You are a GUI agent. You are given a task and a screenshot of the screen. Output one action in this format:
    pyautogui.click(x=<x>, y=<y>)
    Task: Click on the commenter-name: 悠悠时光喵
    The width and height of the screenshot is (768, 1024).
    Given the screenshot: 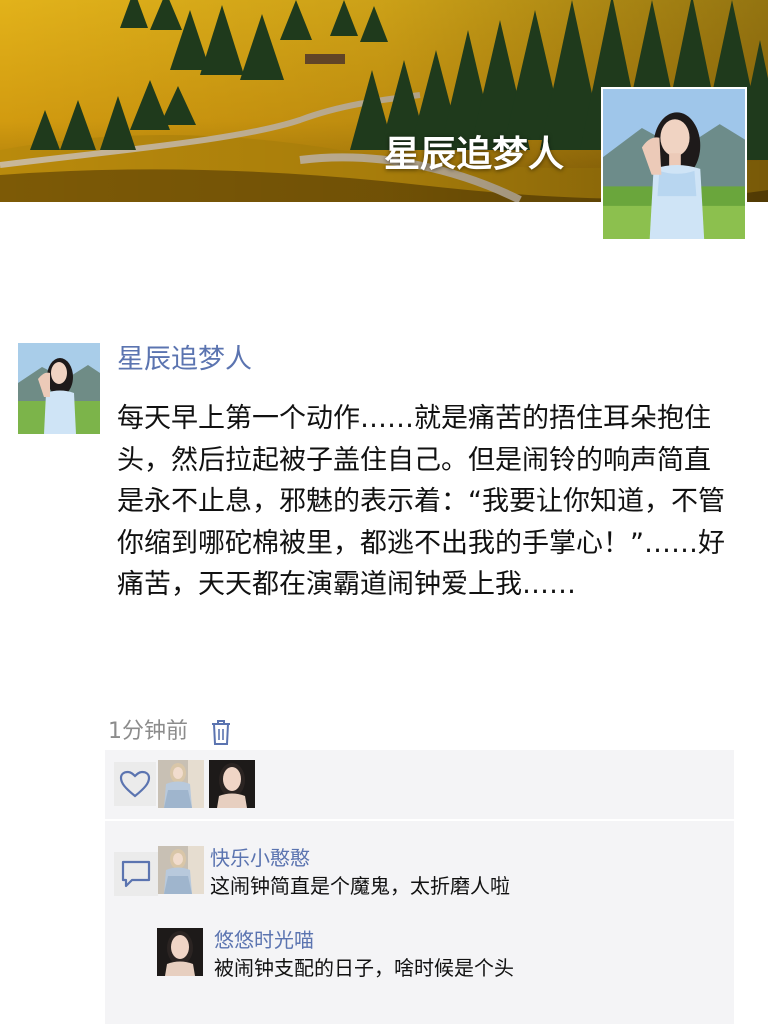 What is the action you would take?
    pyautogui.click(x=264, y=940)
    